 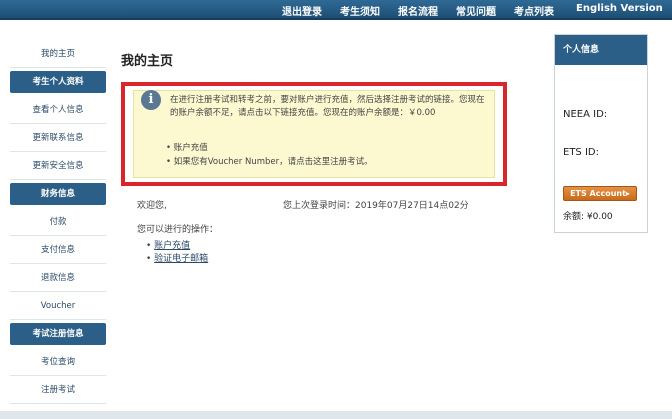 I want to click on operations-label: 您可以进行的操作：, so click(x=178, y=230).